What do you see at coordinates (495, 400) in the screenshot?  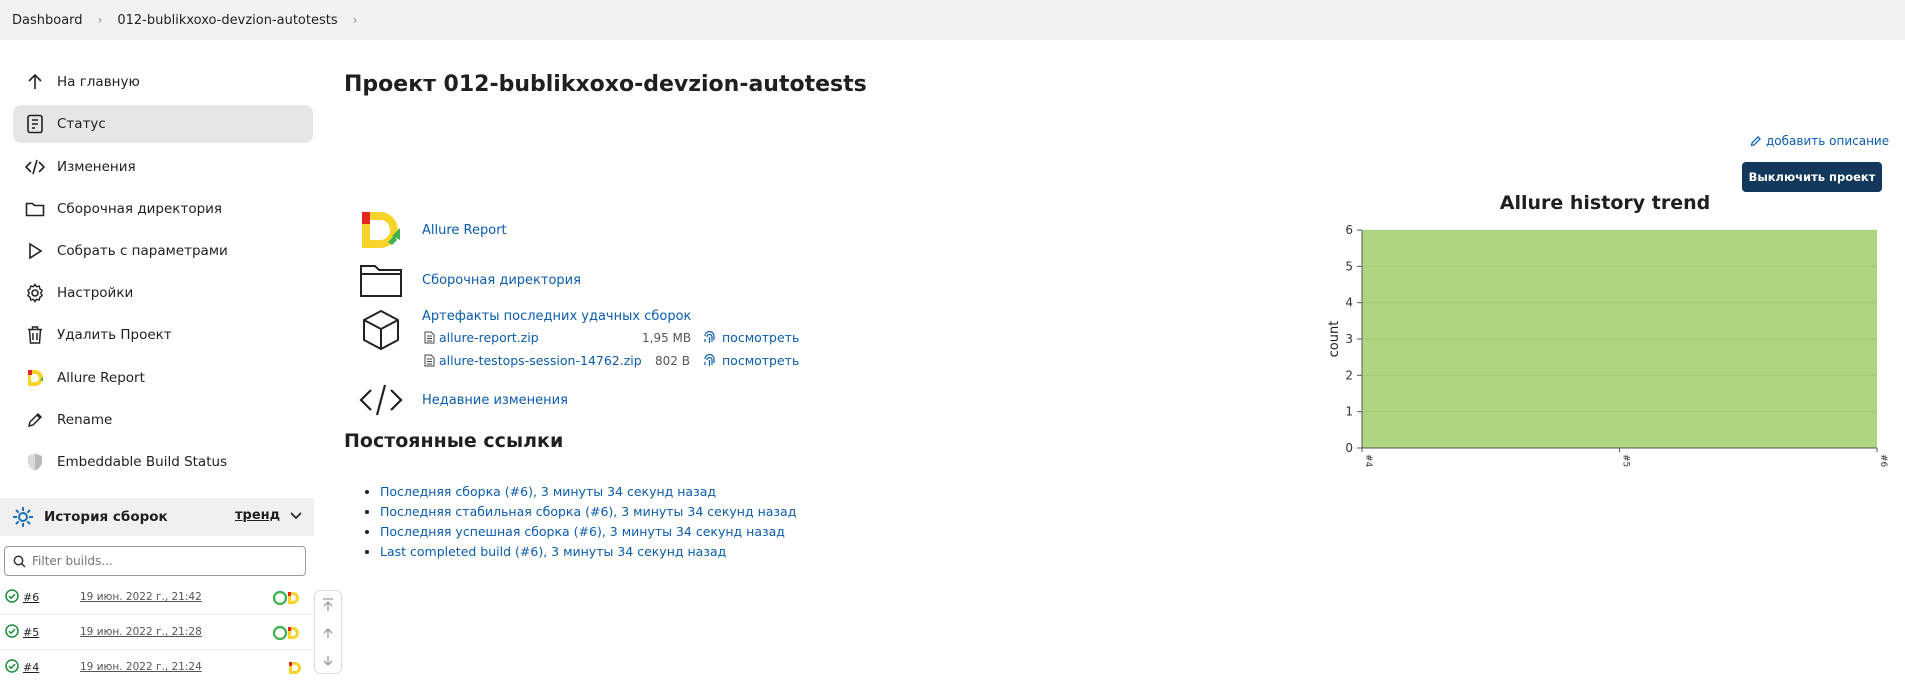 I see `recent-changes-link: Недавние изменения` at bounding box center [495, 400].